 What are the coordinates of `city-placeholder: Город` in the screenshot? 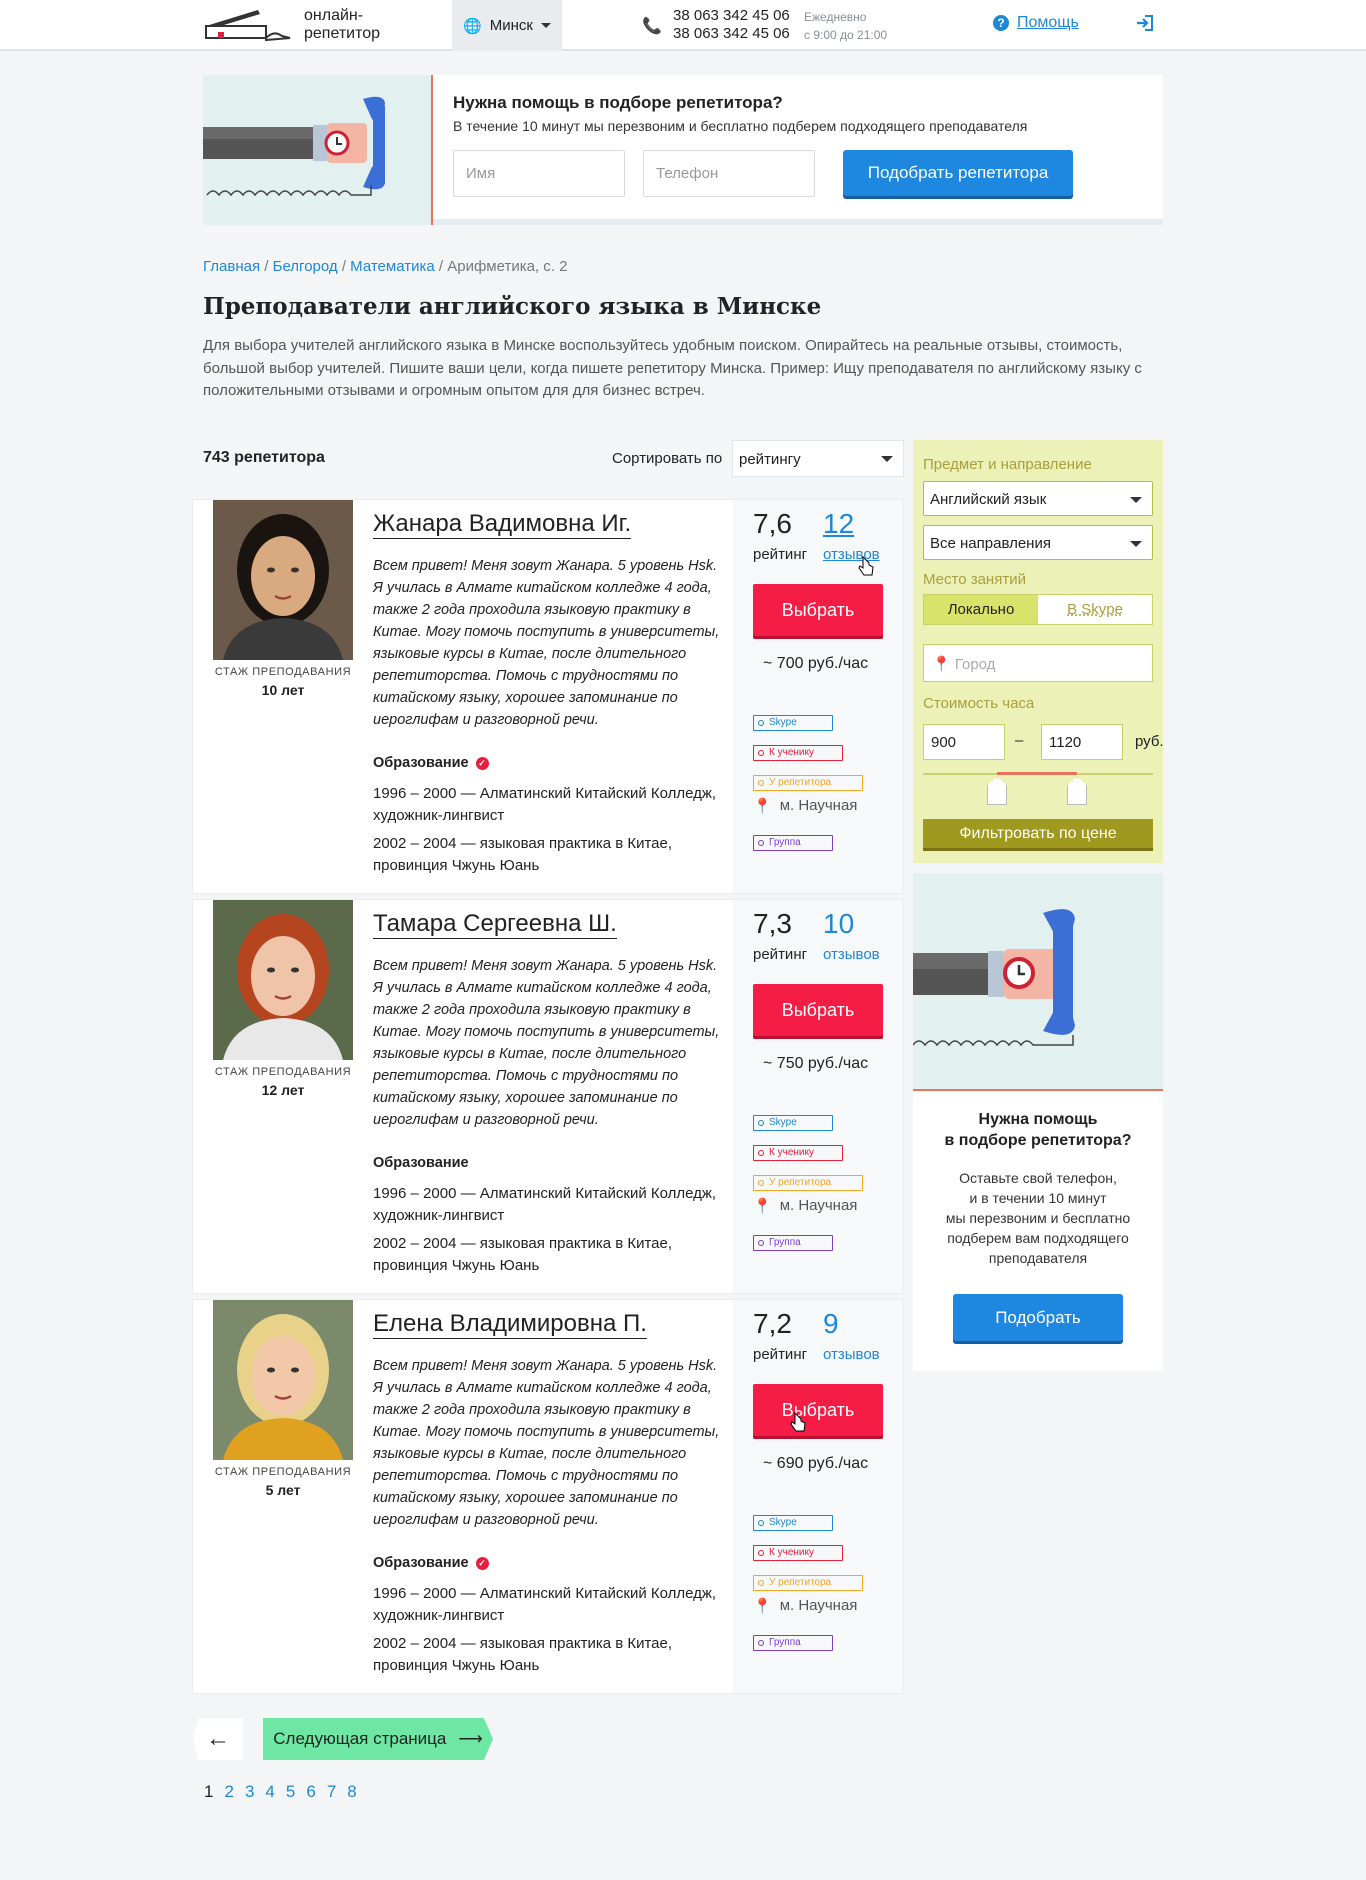 It's located at (975, 664).